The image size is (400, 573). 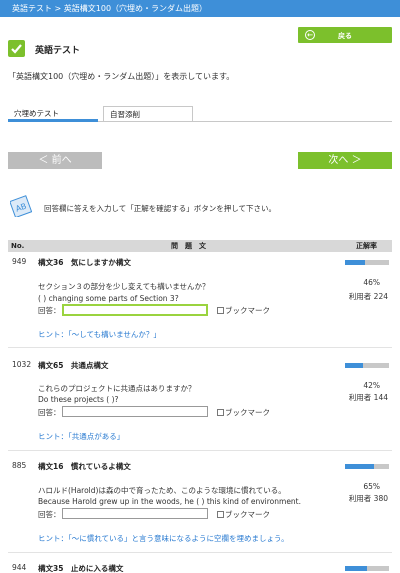 What do you see at coordinates (368, 296) in the screenshot?
I see `user-count: 利用者 224` at bounding box center [368, 296].